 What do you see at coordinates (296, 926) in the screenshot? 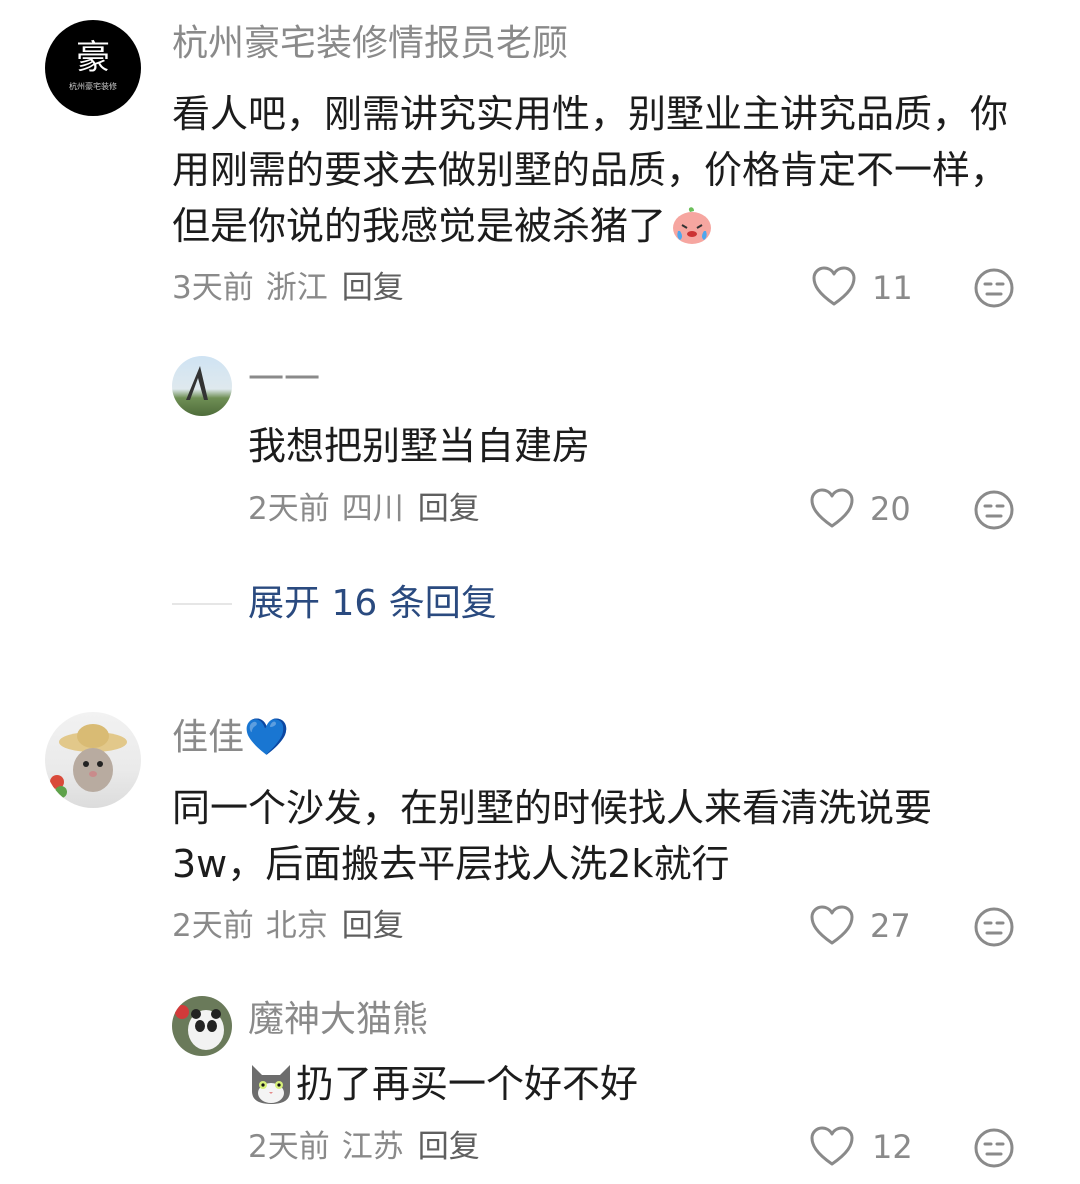
I see `comment-location: 北京` at bounding box center [296, 926].